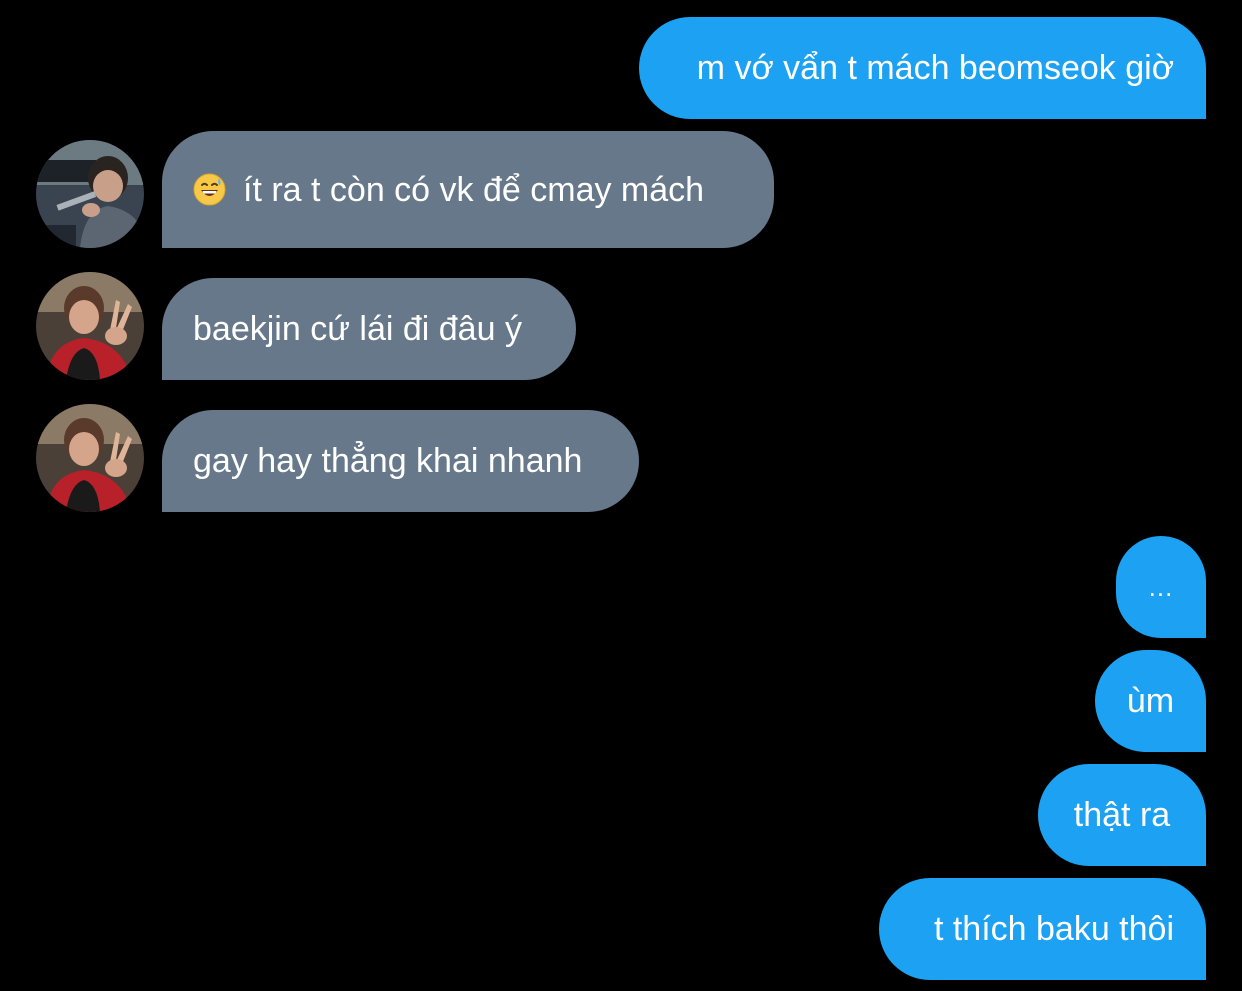 This screenshot has height=991, width=1242. I want to click on message-text: ùm, so click(1150, 701).